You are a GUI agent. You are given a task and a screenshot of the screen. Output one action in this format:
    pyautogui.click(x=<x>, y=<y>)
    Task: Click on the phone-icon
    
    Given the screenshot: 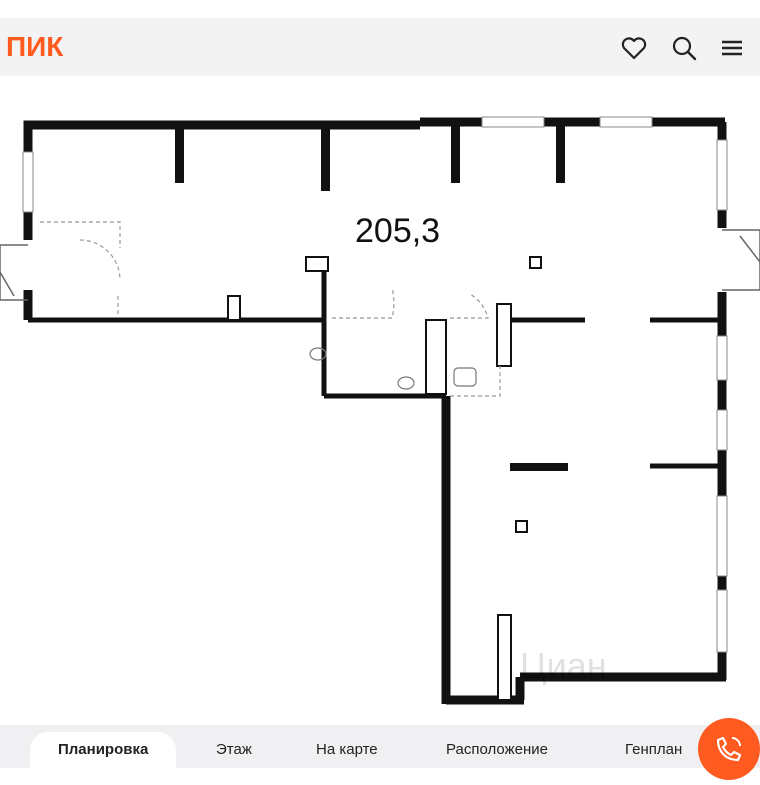 What is the action you would take?
    pyautogui.click(x=729, y=749)
    